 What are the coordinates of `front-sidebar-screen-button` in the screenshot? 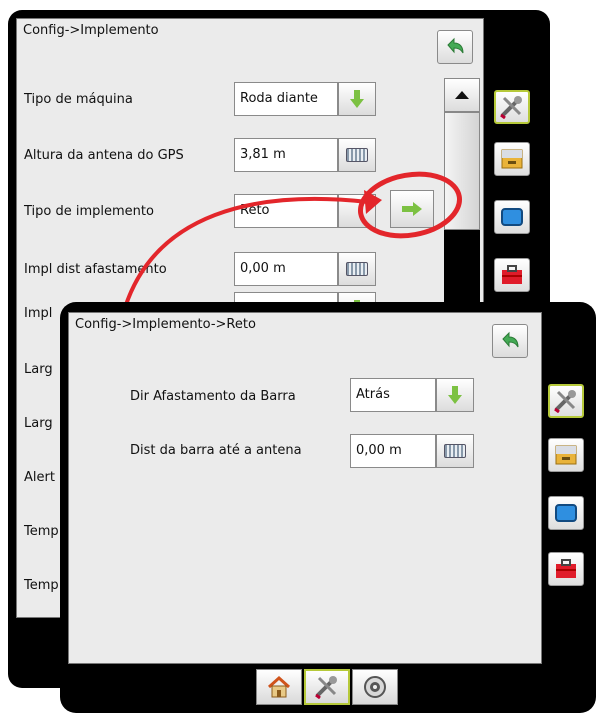 It's located at (566, 513).